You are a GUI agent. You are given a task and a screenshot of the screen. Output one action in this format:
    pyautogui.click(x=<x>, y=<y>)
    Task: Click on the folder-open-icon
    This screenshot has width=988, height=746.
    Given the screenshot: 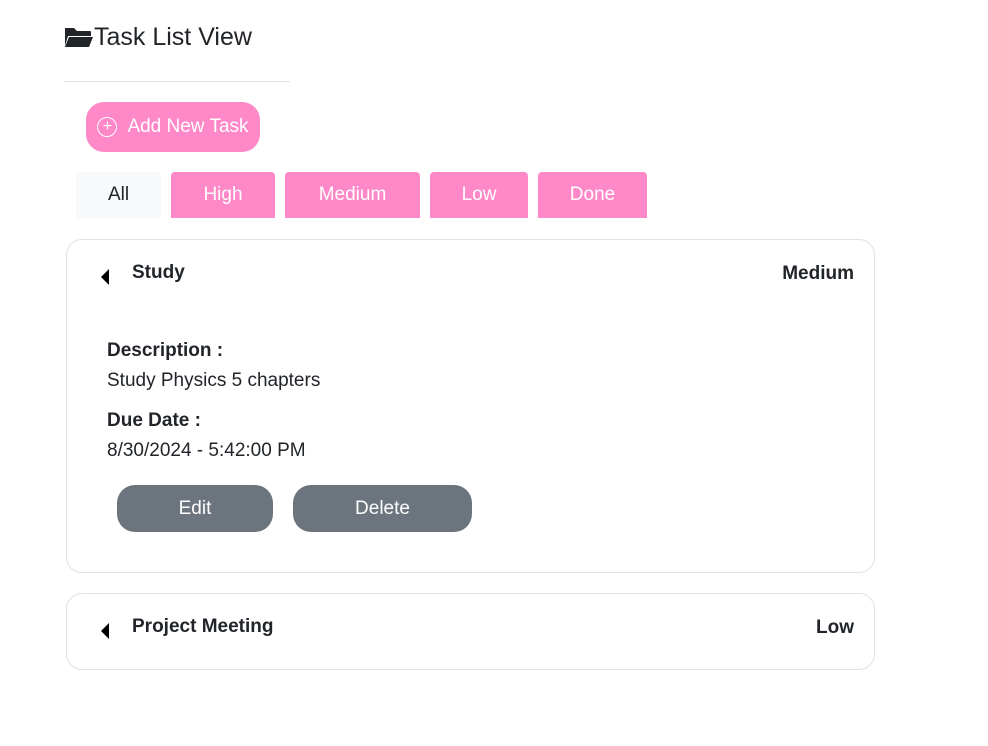 What is the action you would take?
    pyautogui.click(x=79, y=37)
    